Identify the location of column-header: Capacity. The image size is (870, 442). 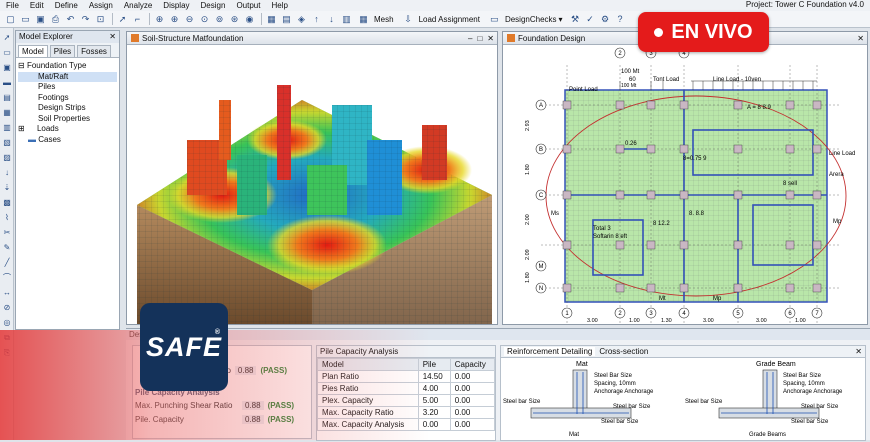
(472, 364).